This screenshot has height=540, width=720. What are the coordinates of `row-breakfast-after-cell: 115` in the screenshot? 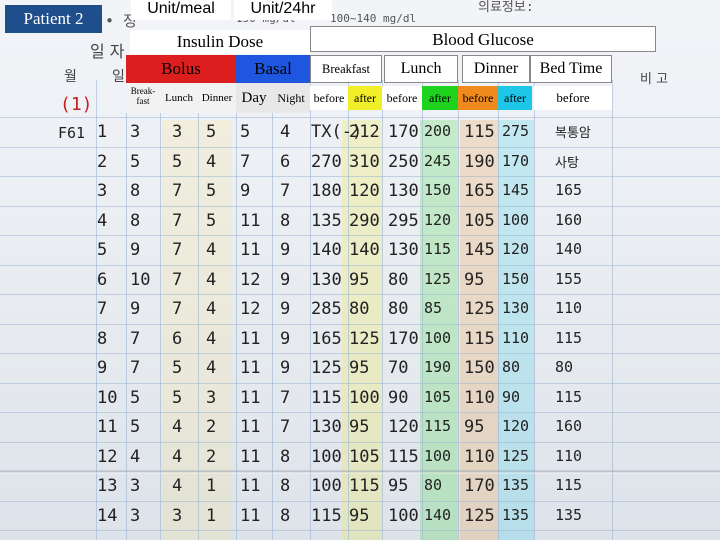 It's located at (364, 486).